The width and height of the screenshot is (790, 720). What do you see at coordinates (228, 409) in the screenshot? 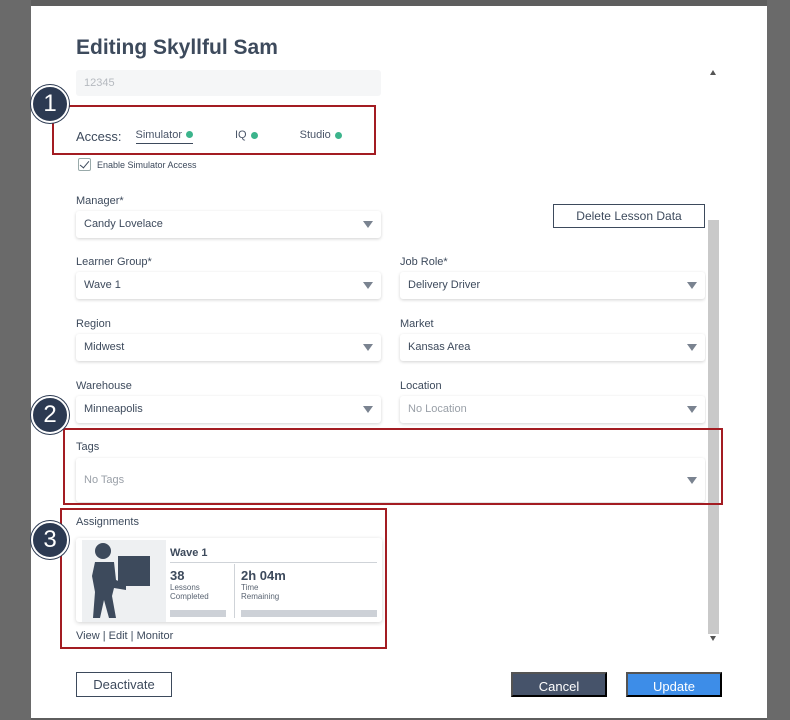
I see `warehouse-select: Minneapolis` at bounding box center [228, 409].